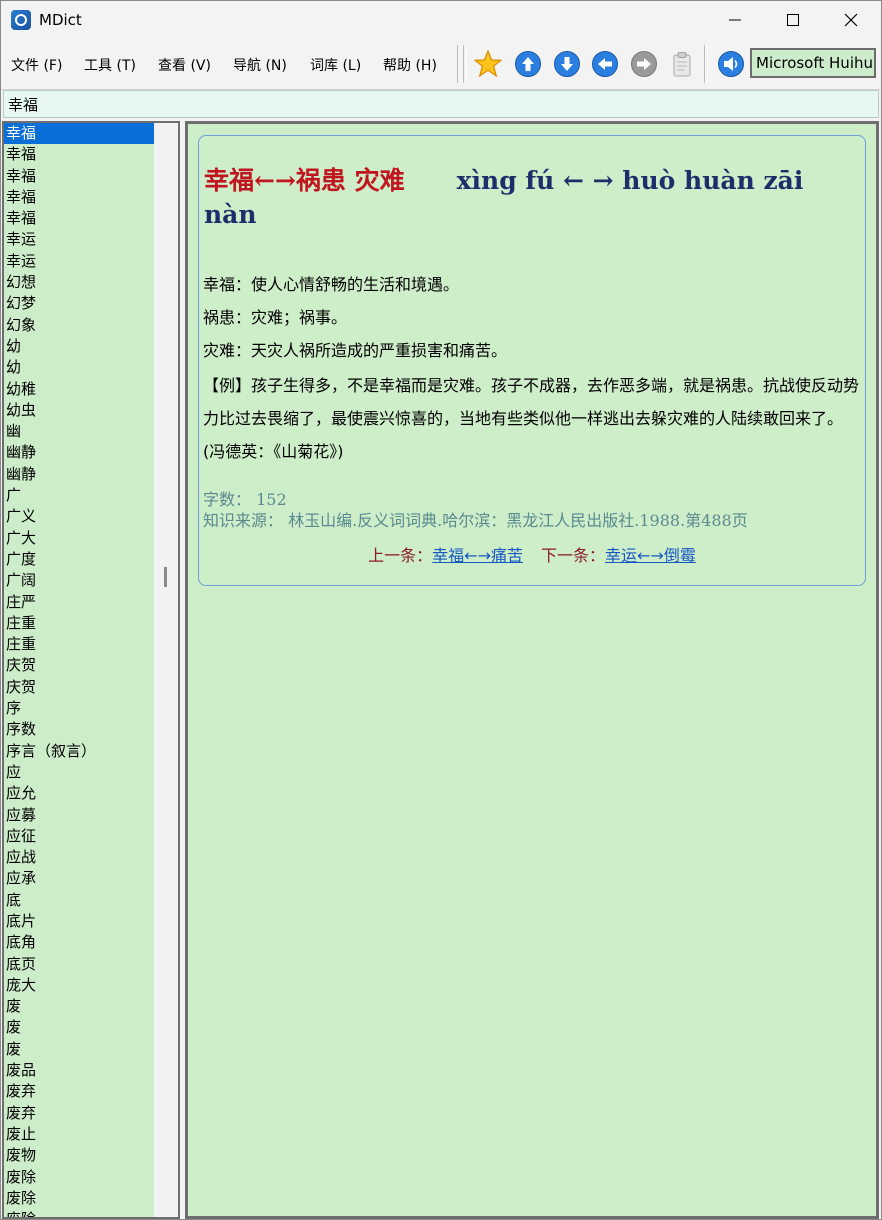 The image size is (882, 1220). I want to click on close-icon, so click(851, 20).